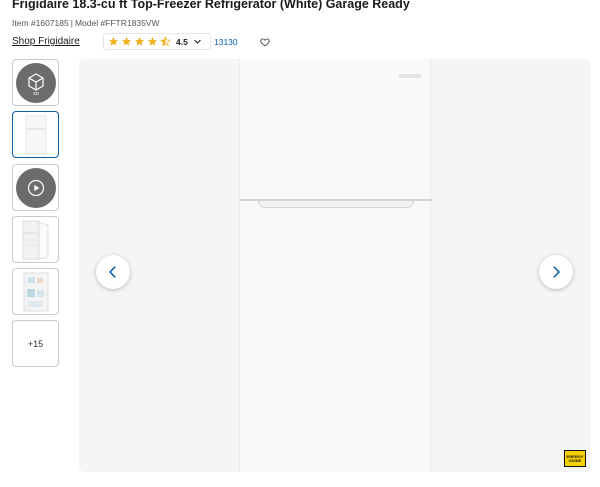  I want to click on open-fridge-thumbnail, so click(35, 239).